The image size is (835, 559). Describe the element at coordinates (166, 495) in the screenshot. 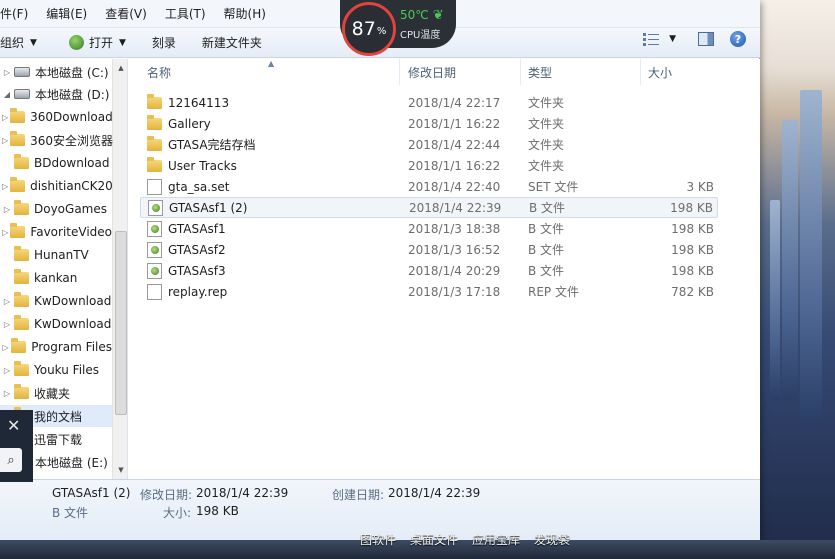

I see `details-modified-label: 修改日期:` at that location.